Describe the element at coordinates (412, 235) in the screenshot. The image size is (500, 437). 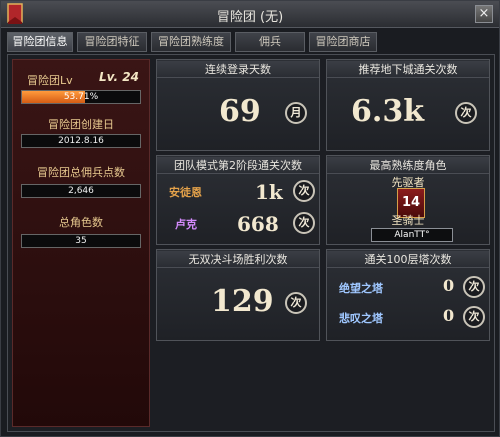
I see `character-name: AlanTT°` at that location.